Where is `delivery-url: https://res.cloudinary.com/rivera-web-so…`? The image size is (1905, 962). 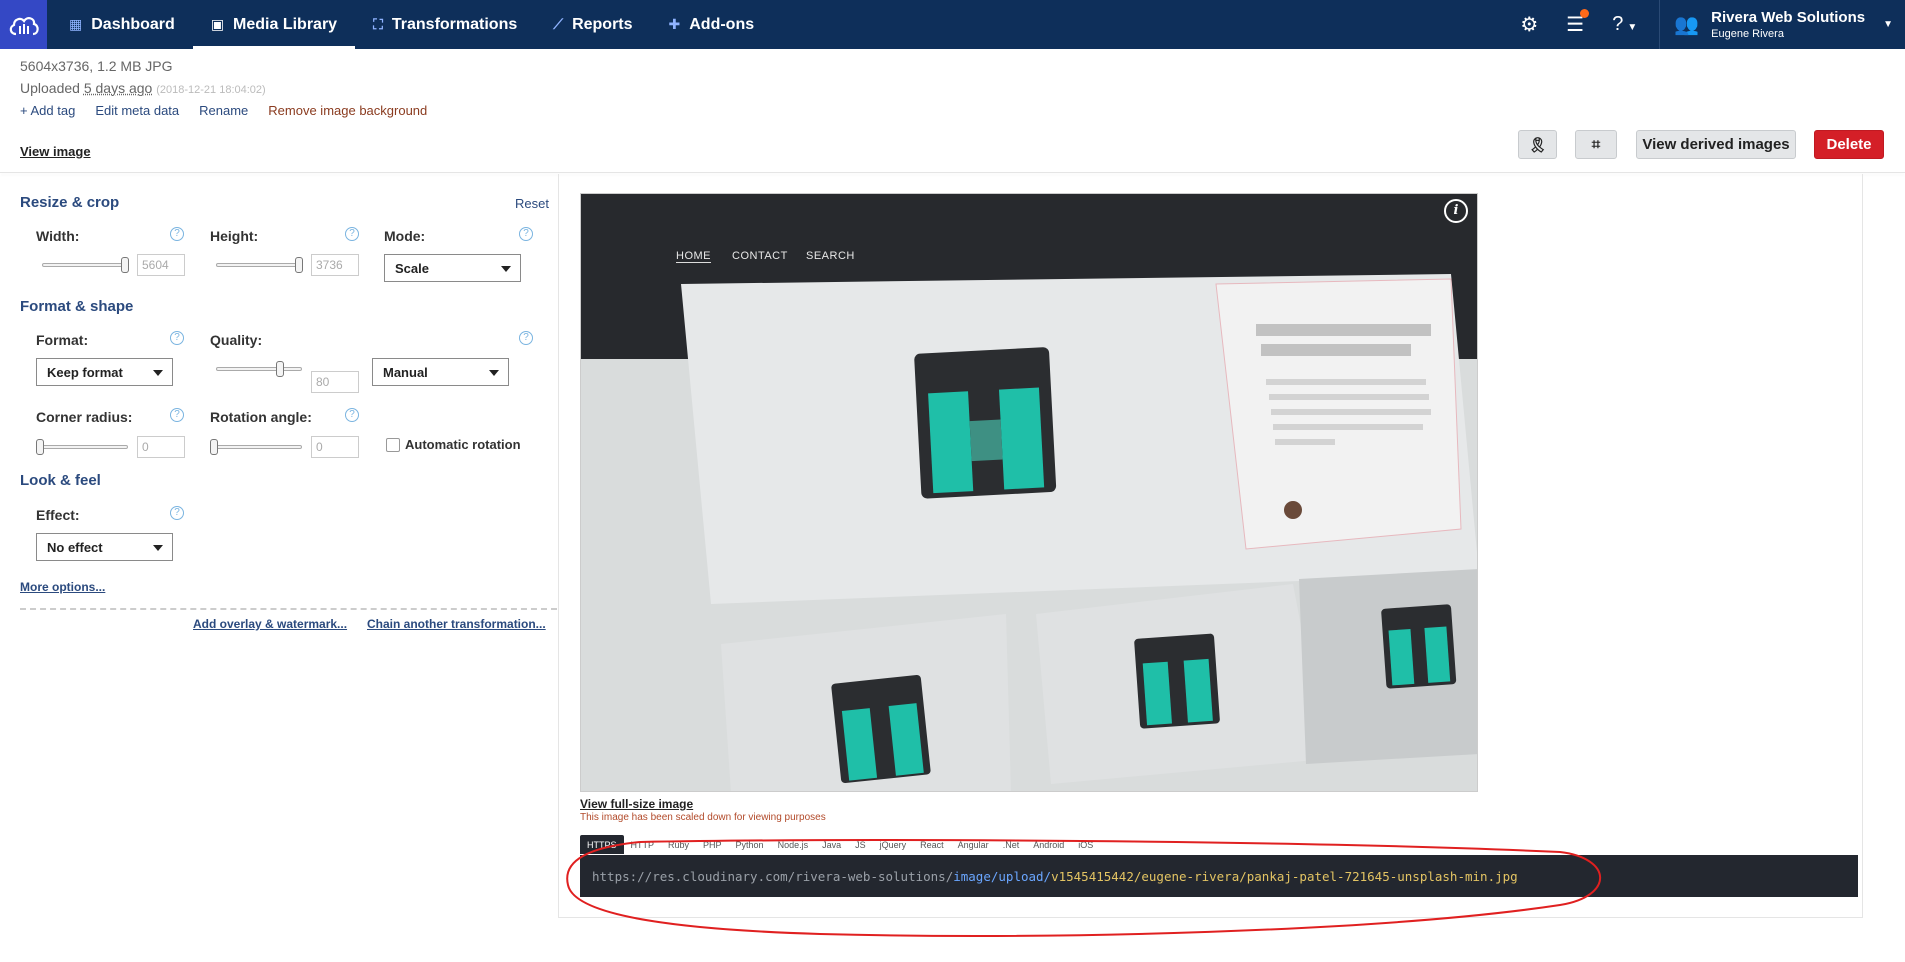 delivery-url: https://res.cloudinary.com/rivera-web-so… is located at coordinates (1219, 876).